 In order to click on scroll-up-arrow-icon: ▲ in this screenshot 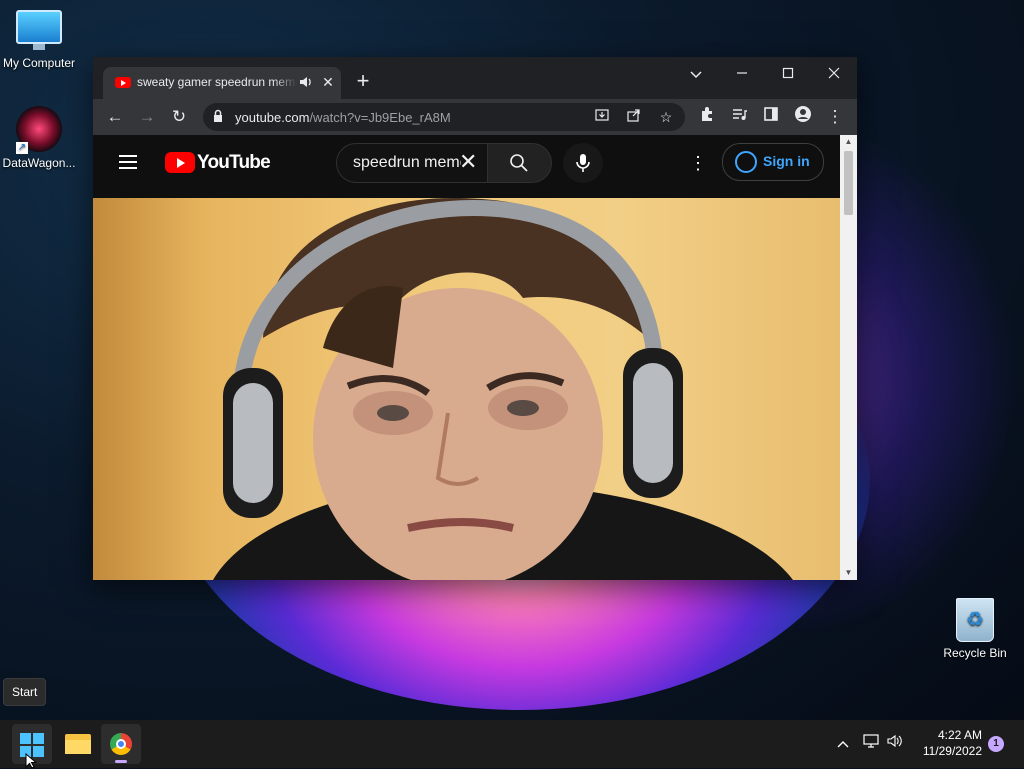, I will do `click(848, 142)`.